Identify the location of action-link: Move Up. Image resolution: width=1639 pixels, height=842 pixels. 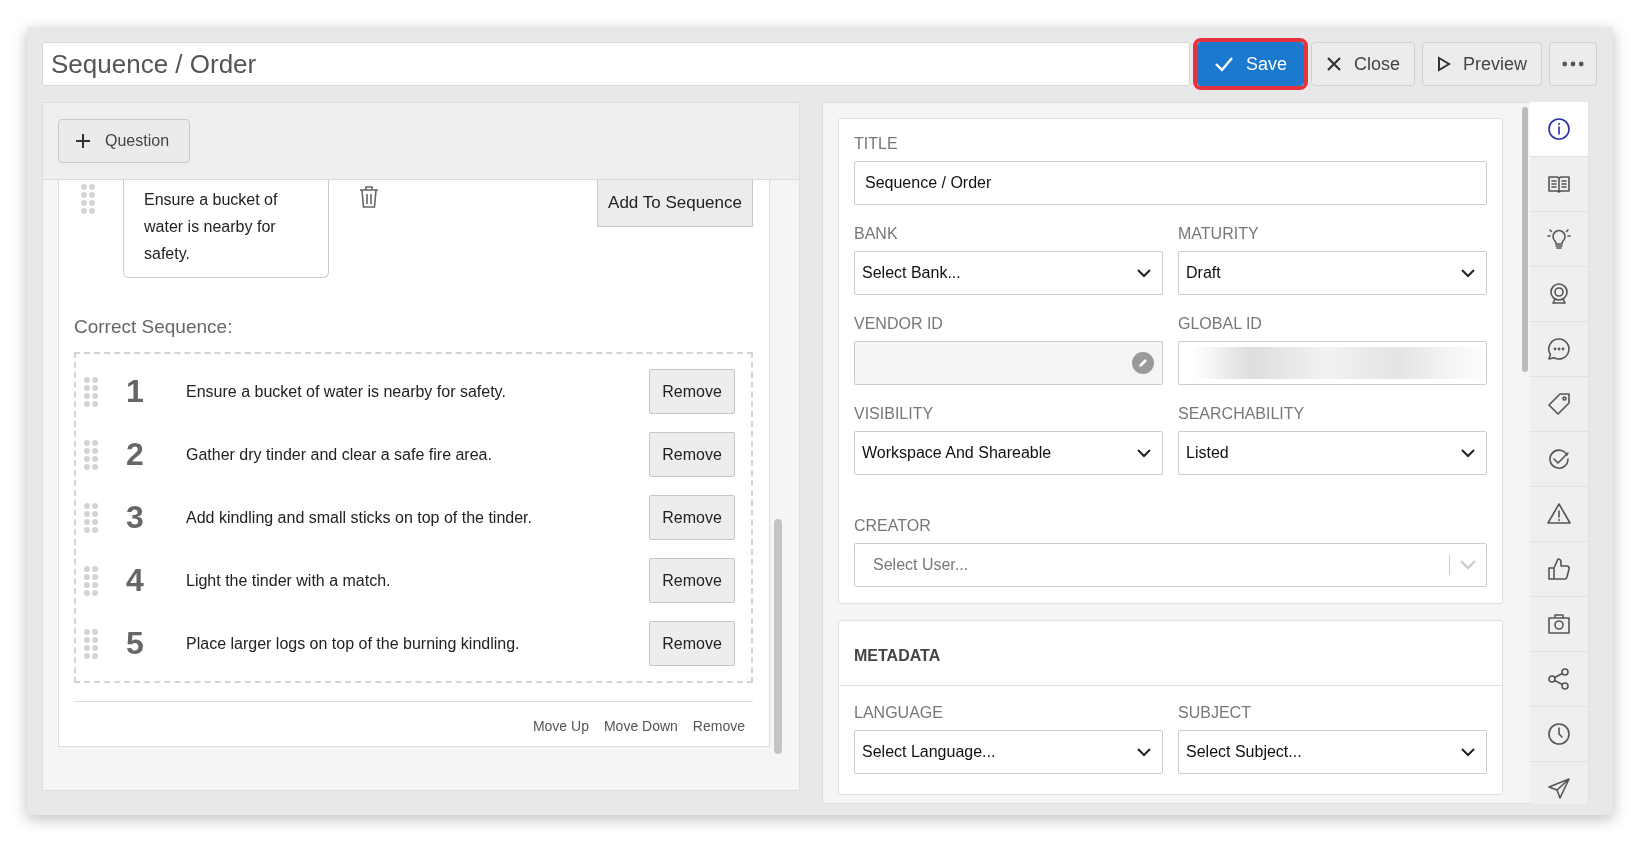
(560, 726).